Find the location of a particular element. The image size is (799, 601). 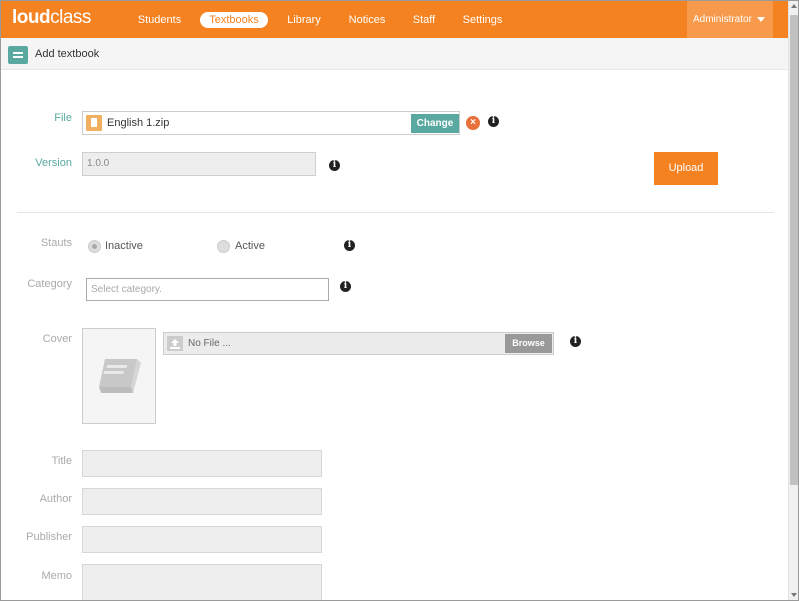

cover-preview is located at coordinates (119, 376).